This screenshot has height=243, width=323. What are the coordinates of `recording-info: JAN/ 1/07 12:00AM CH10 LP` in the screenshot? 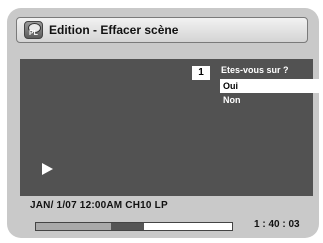 It's located at (99, 205).